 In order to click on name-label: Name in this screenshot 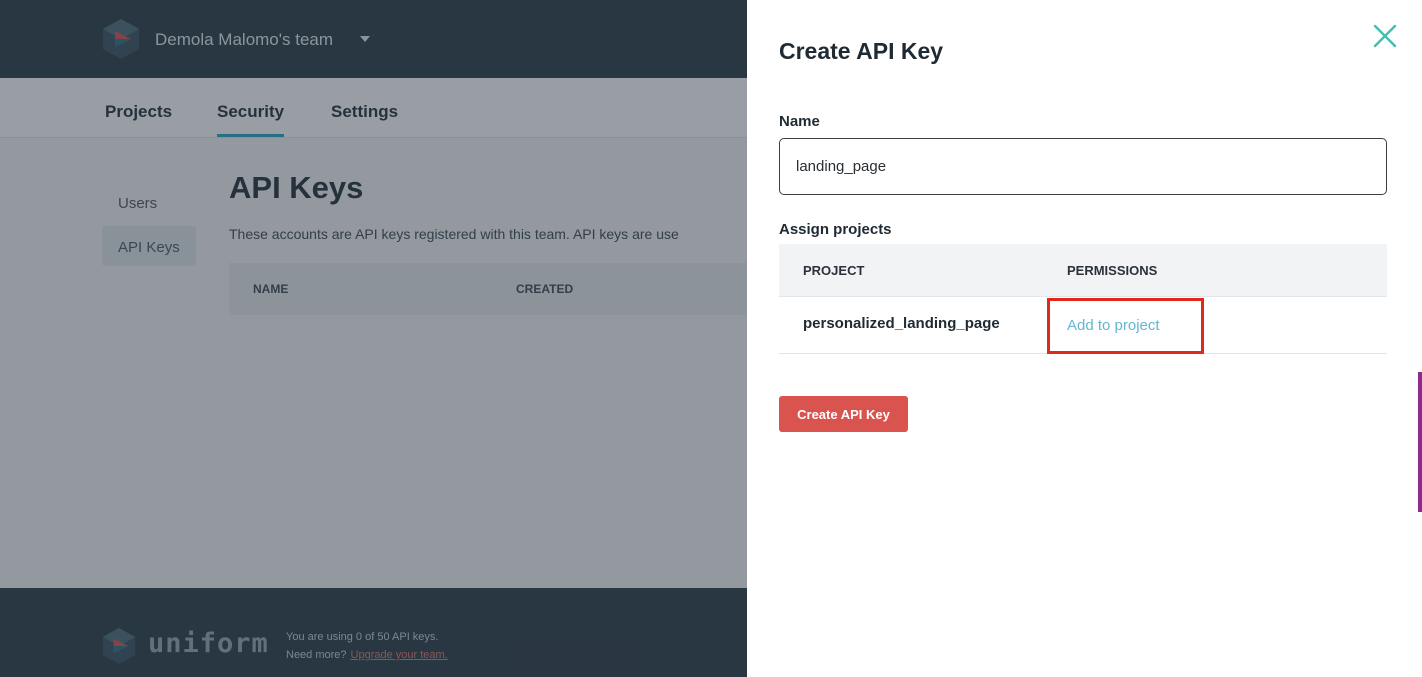, I will do `click(799, 121)`.